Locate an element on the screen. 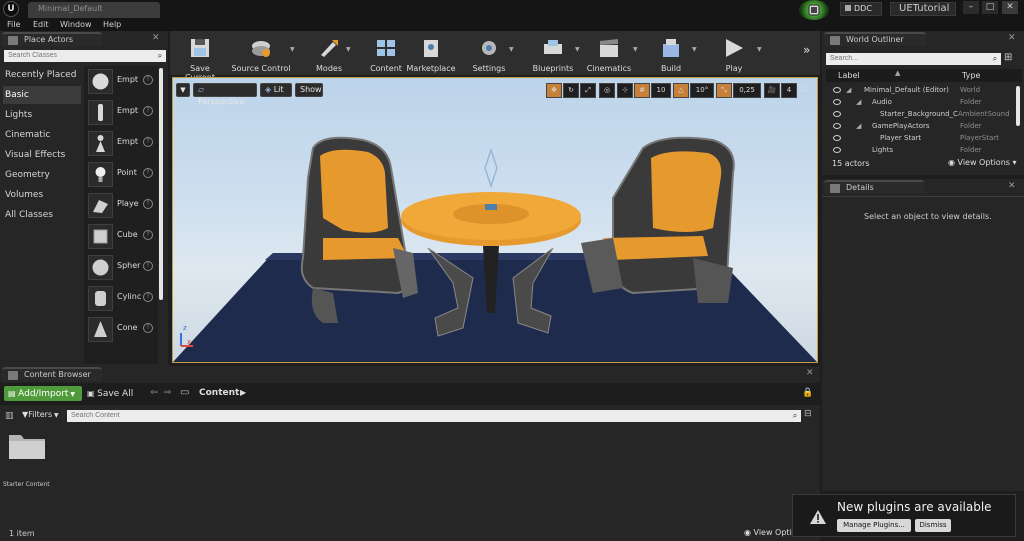 Image resolution: width=1024 pixels, height=541 pixels. minimize-icon: – is located at coordinates (971, 7).